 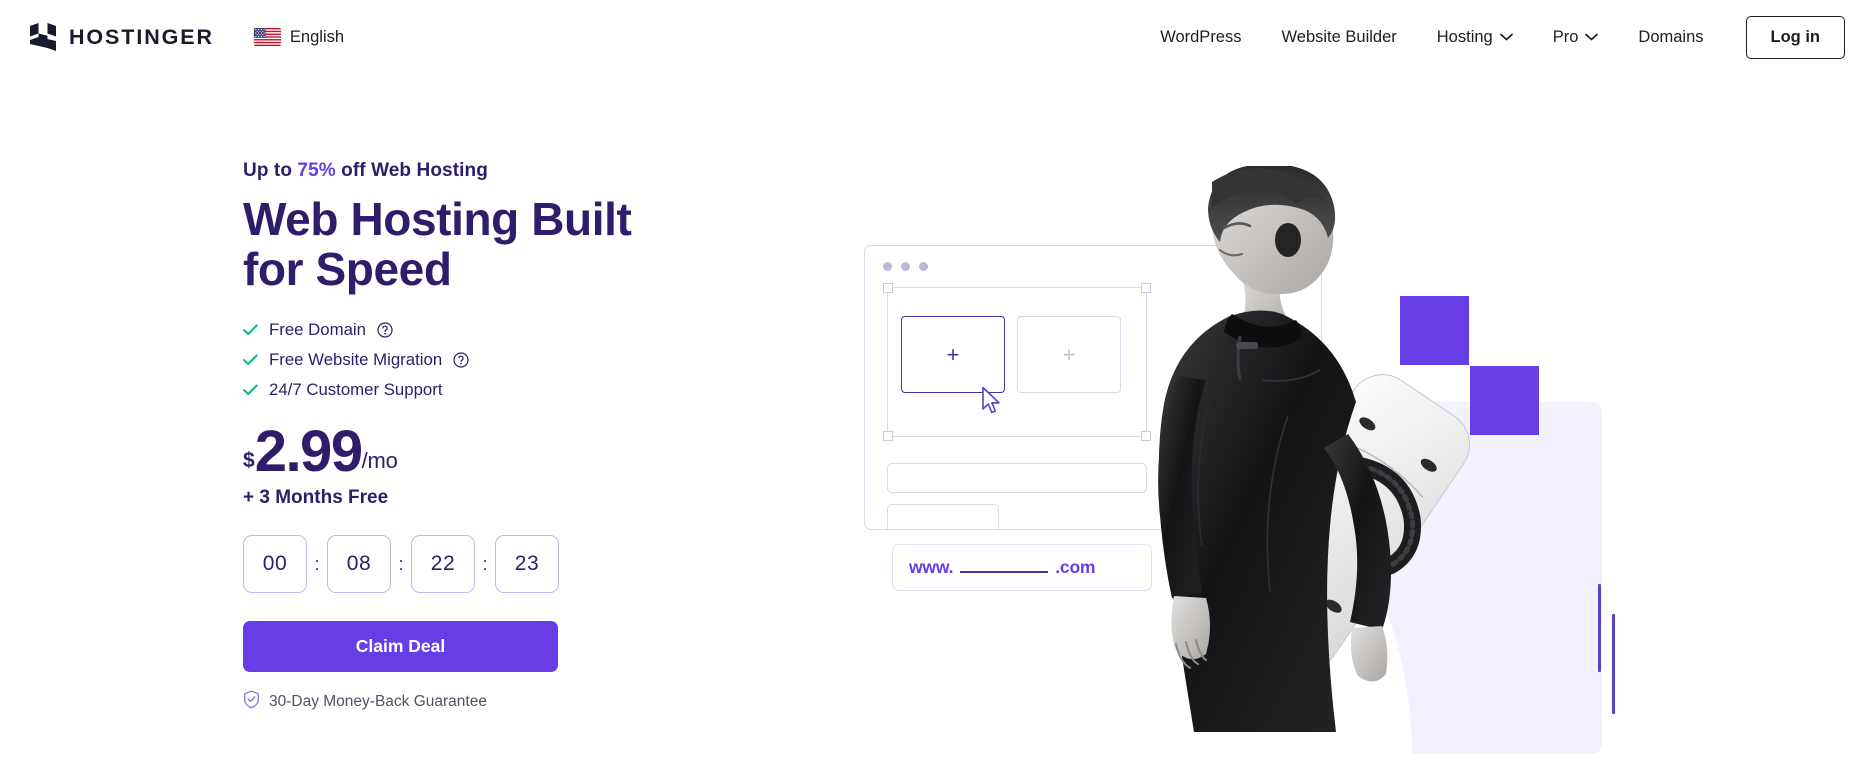 What do you see at coordinates (356, 360) in the screenshot?
I see `feature-label: Free Website Migration` at bounding box center [356, 360].